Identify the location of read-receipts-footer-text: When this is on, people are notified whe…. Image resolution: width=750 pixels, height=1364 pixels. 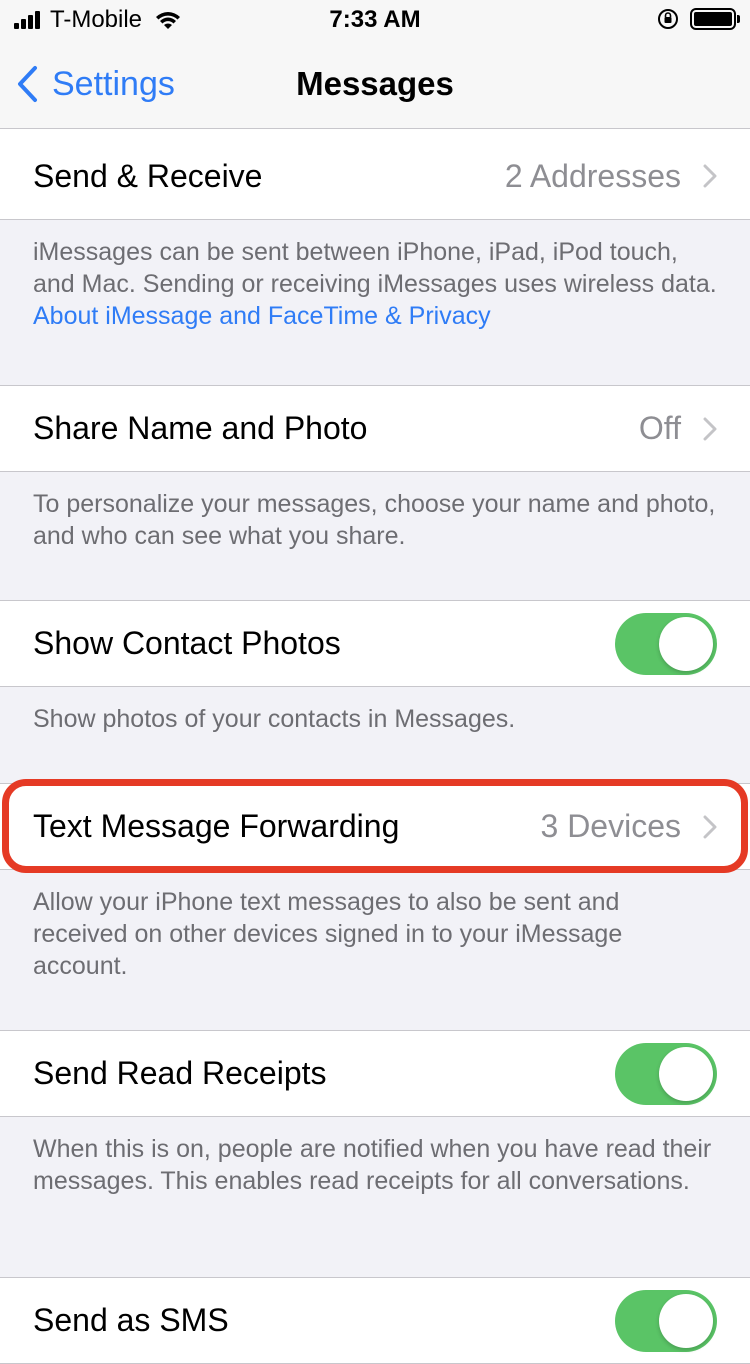
(372, 1165).